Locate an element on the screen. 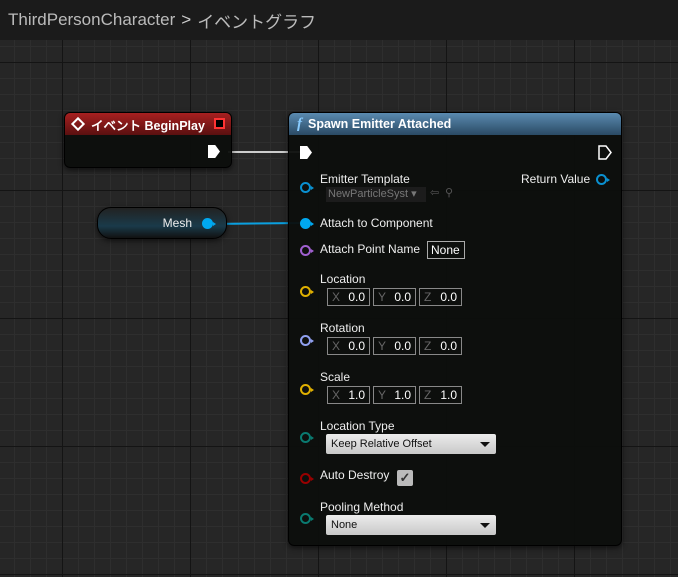 Image resolution: width=678 pixels, height=577 pixels. location-type-label: Location Type is located at coordinates (357, 426).